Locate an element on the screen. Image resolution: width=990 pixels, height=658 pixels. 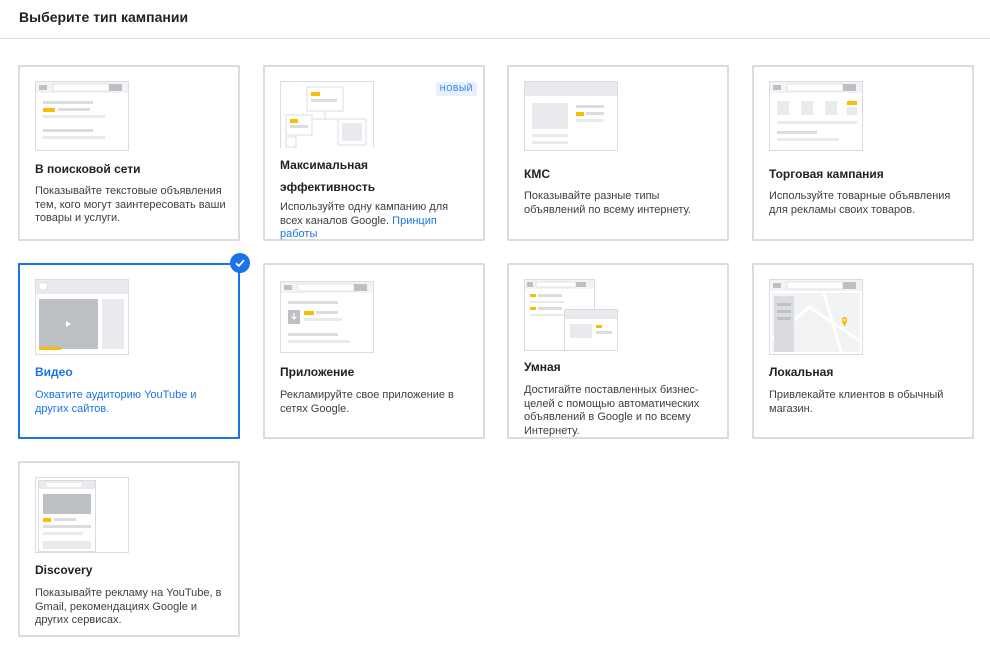
card-title: Локальная is located at coordinates (801, 372).